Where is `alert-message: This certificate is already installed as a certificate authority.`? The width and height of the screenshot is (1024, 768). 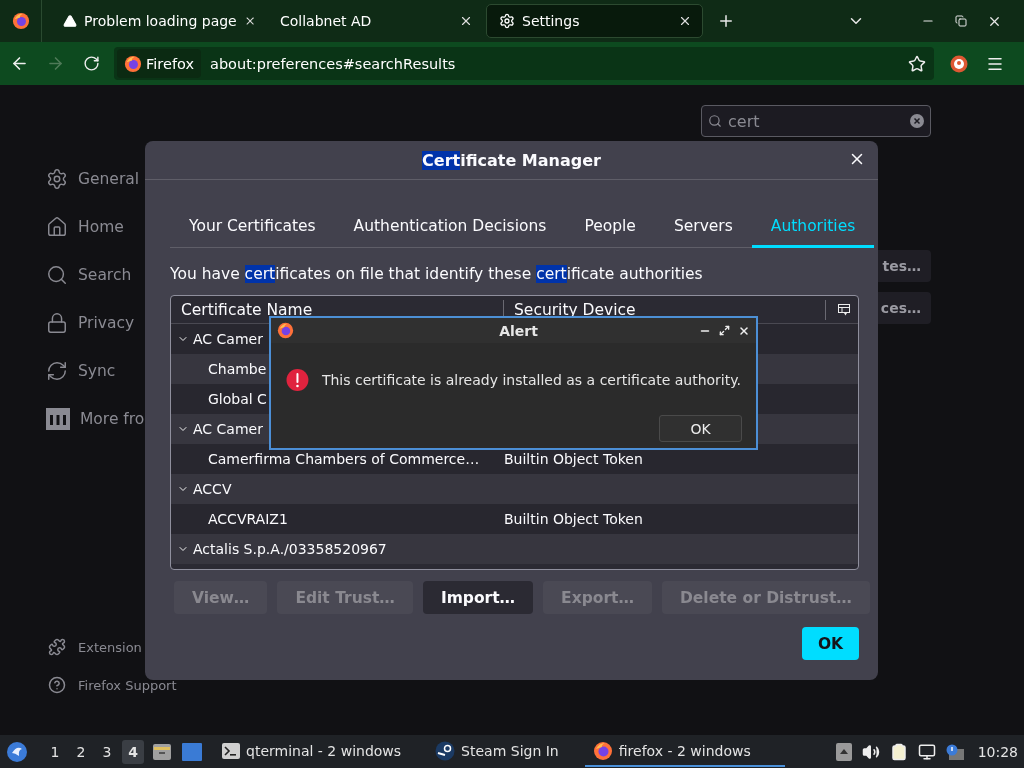
alert-message: This certificate is already installed as a certificate authority. is located at coordinates (531, 380).